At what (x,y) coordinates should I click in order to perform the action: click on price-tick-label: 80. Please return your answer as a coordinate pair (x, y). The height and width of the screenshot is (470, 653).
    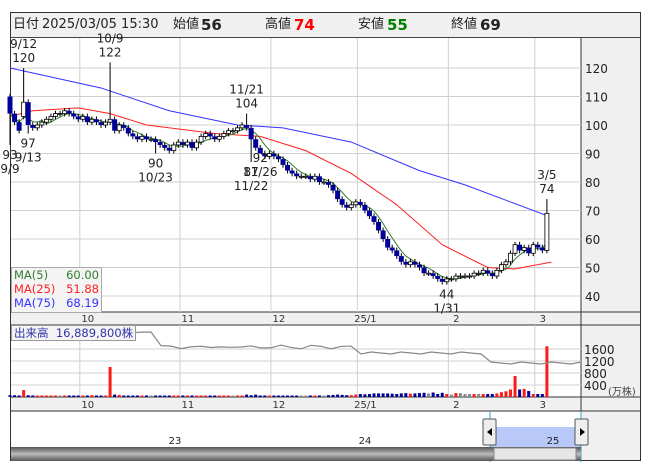
    Looking at the image, I should click on (592, 183).